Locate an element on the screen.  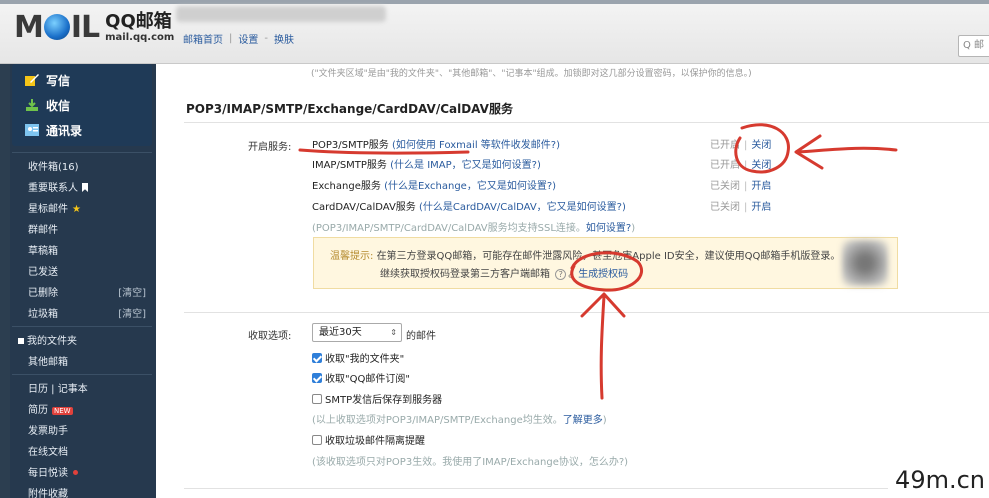
window-top-strip is located at coordinates (494, 2).